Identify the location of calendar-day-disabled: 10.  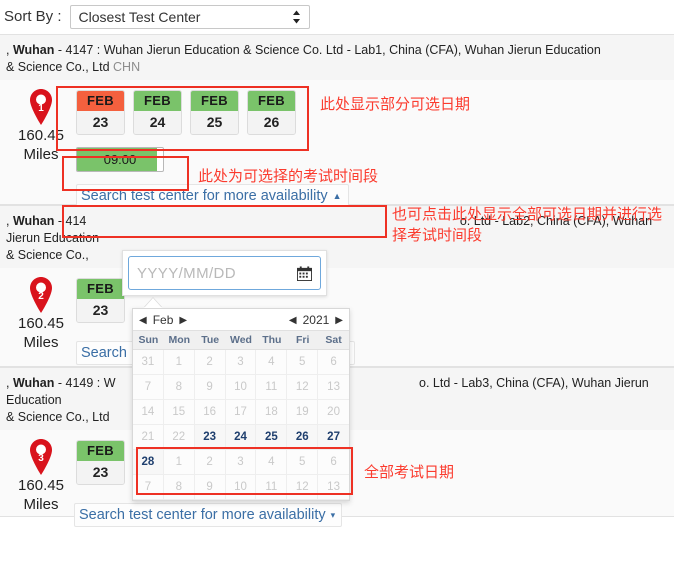
(241, 487).